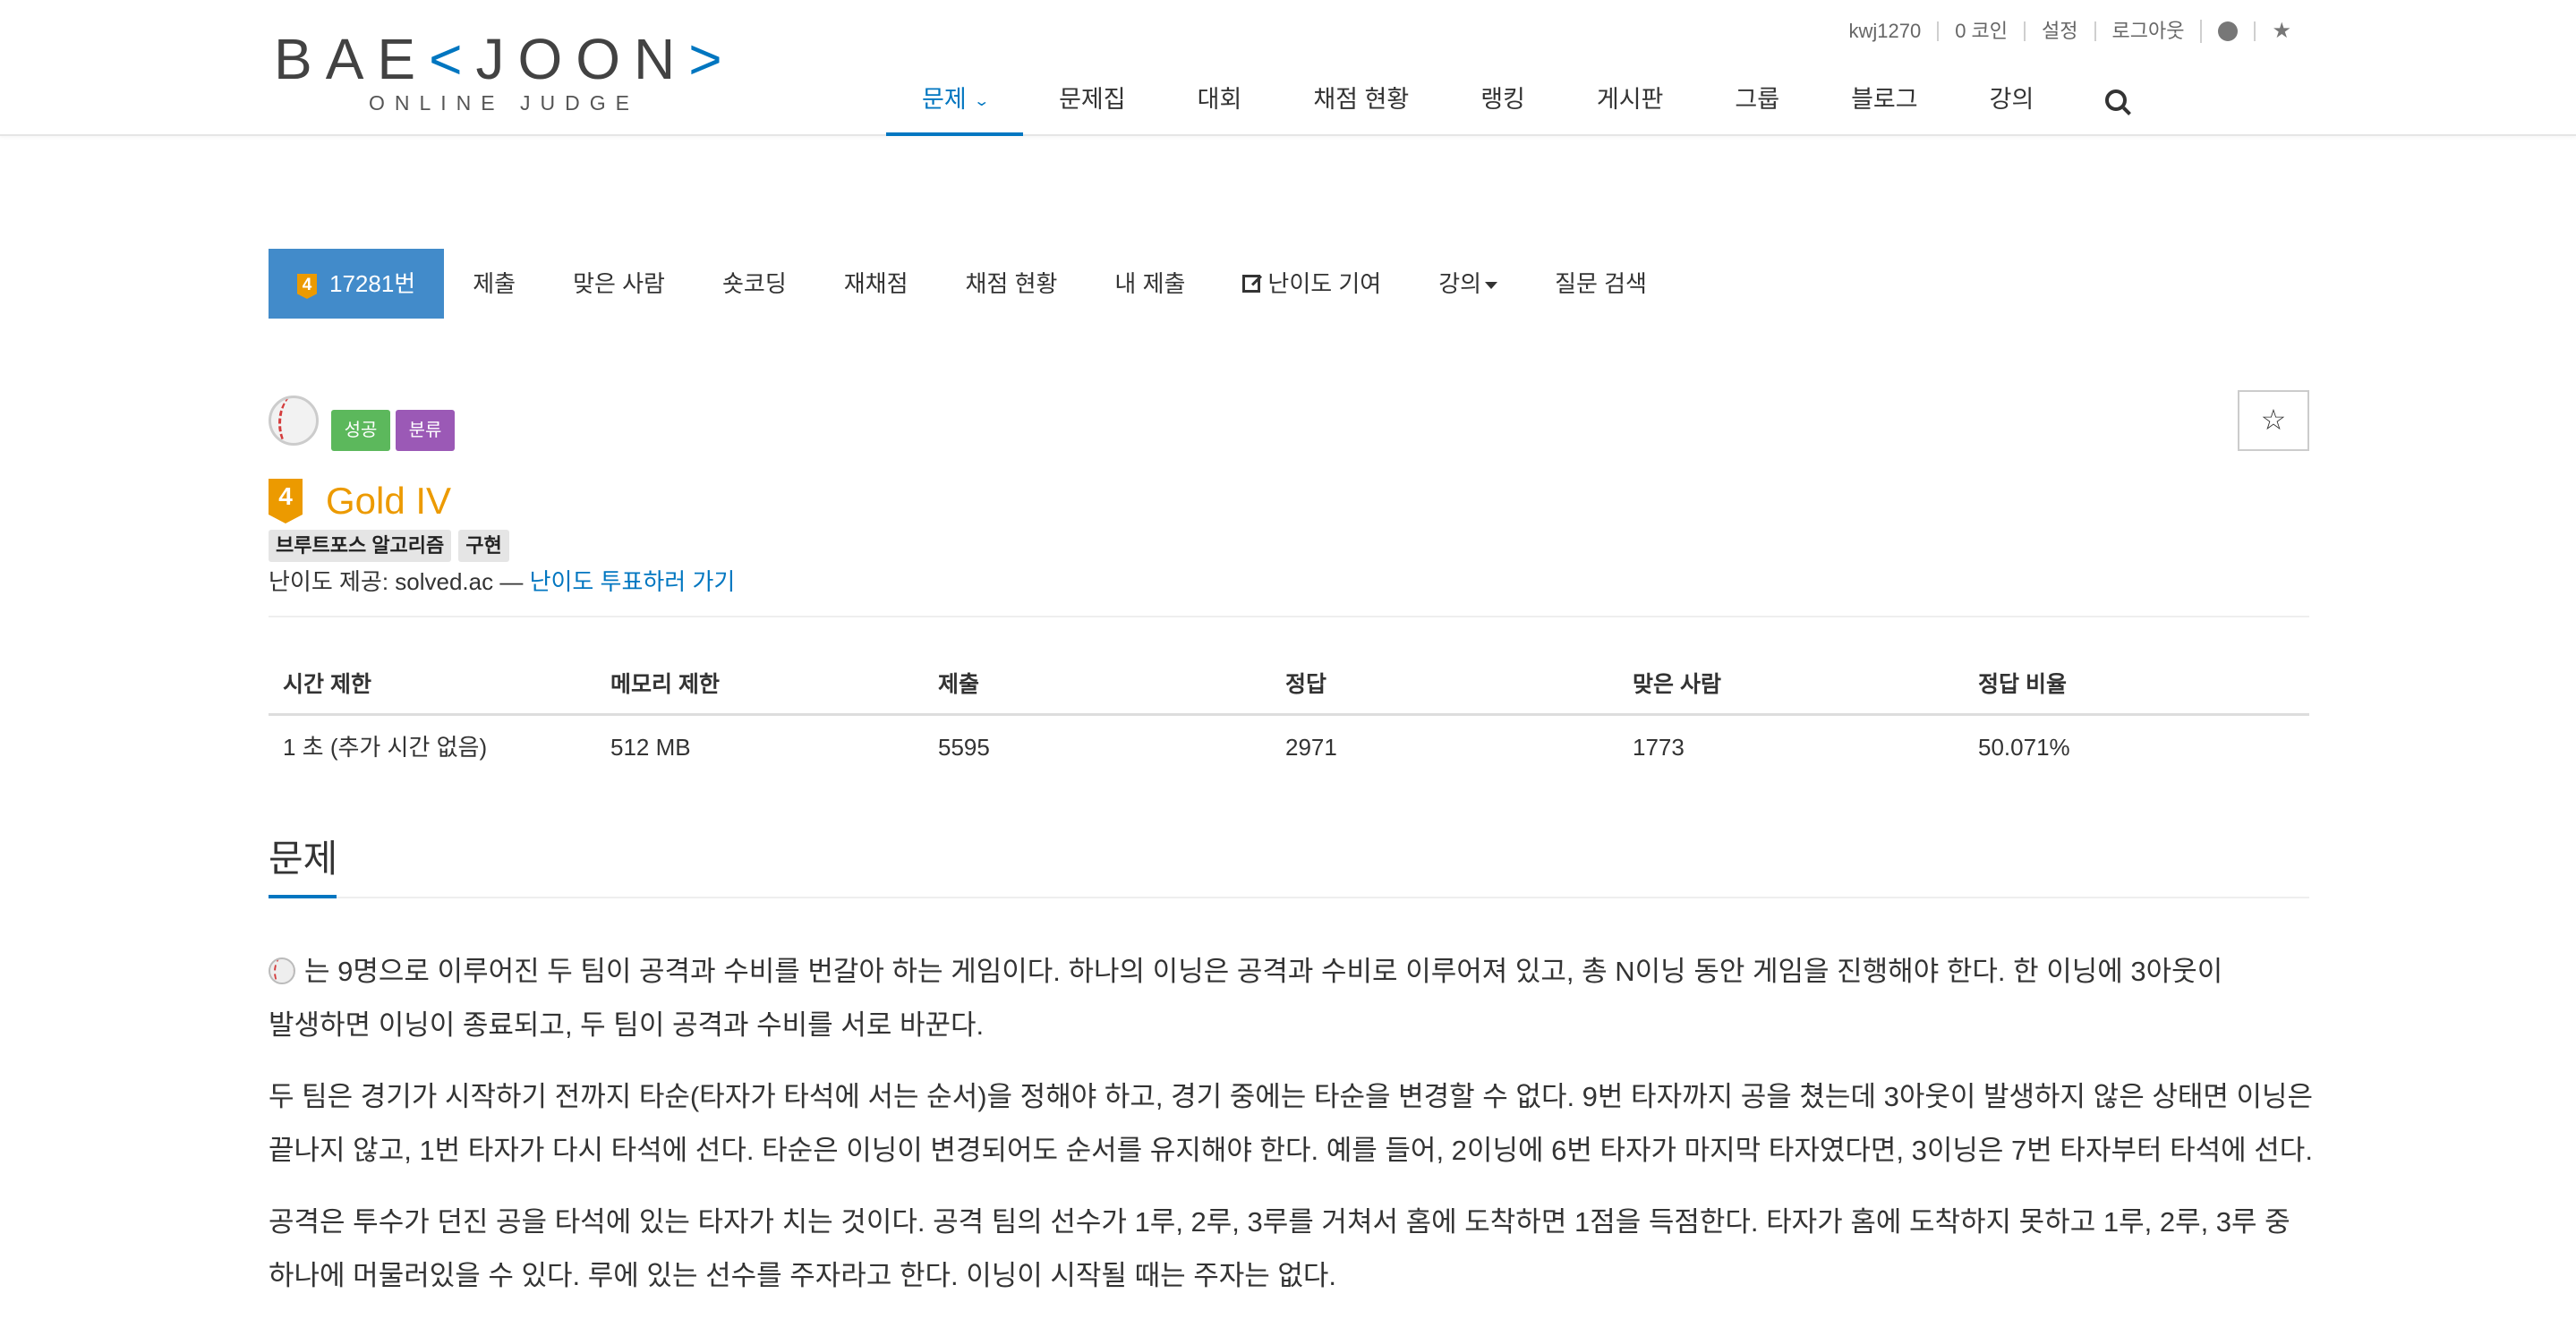  I want to click on username-link: kwj1270, so click(1884, 31).